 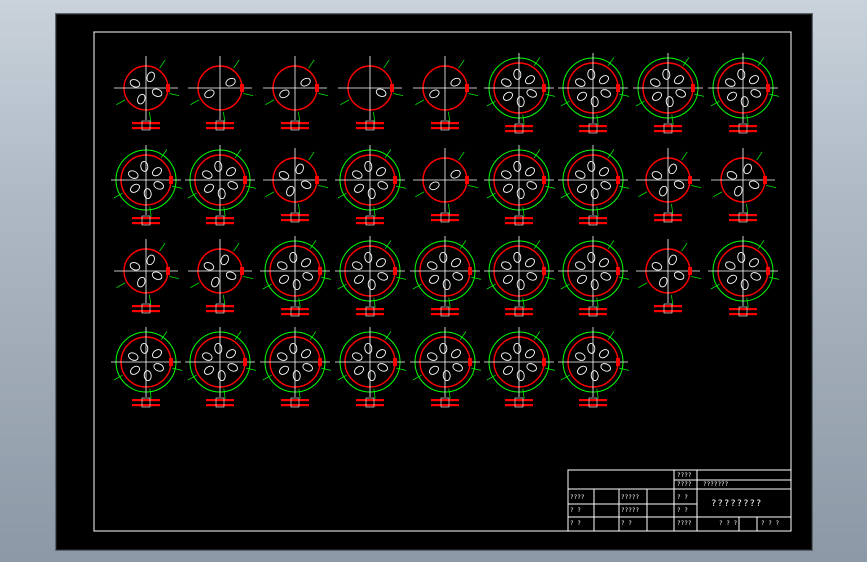 I want to click on drawing-title: ????????, so click(x=737, y=504).